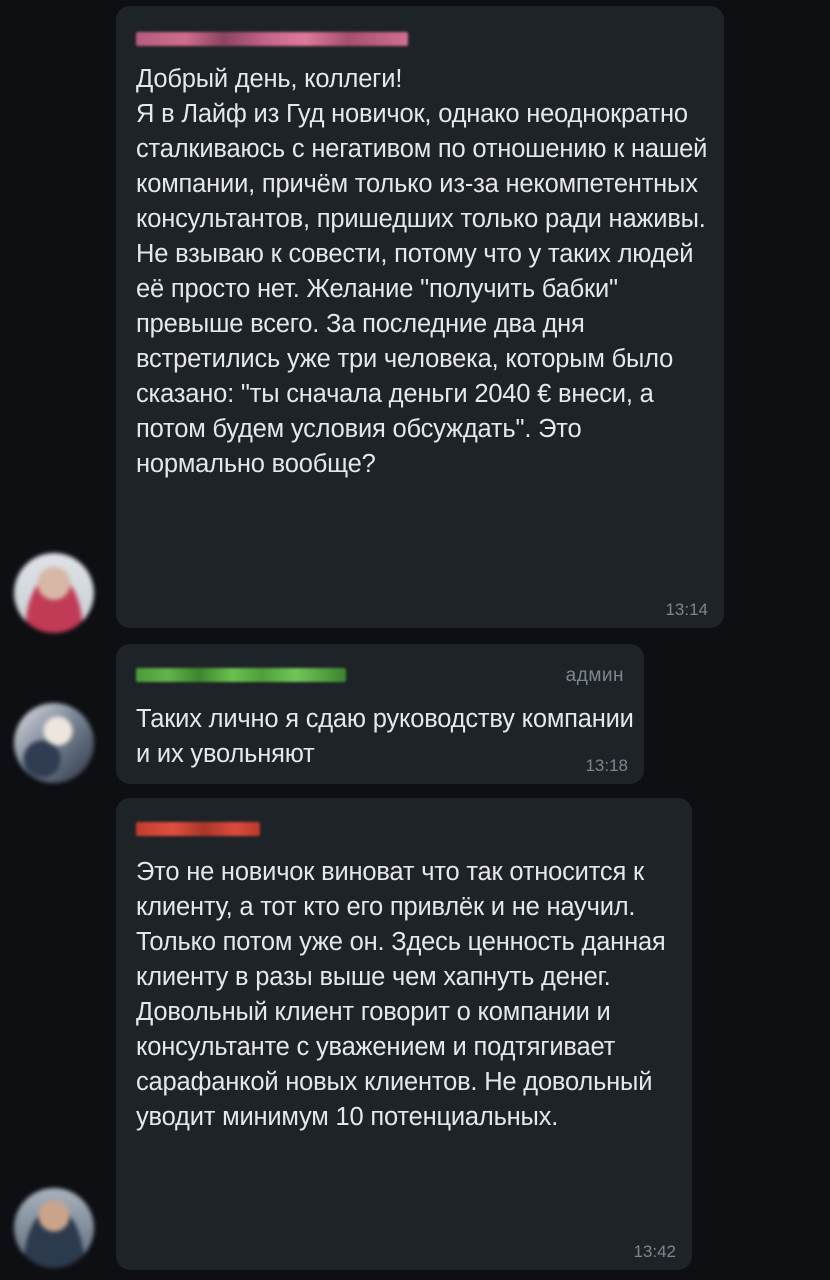 Image resolution: width=830 pixels, height=1280 pixels. I want to click on message-timestamp: 13:18, so click(606, 765).